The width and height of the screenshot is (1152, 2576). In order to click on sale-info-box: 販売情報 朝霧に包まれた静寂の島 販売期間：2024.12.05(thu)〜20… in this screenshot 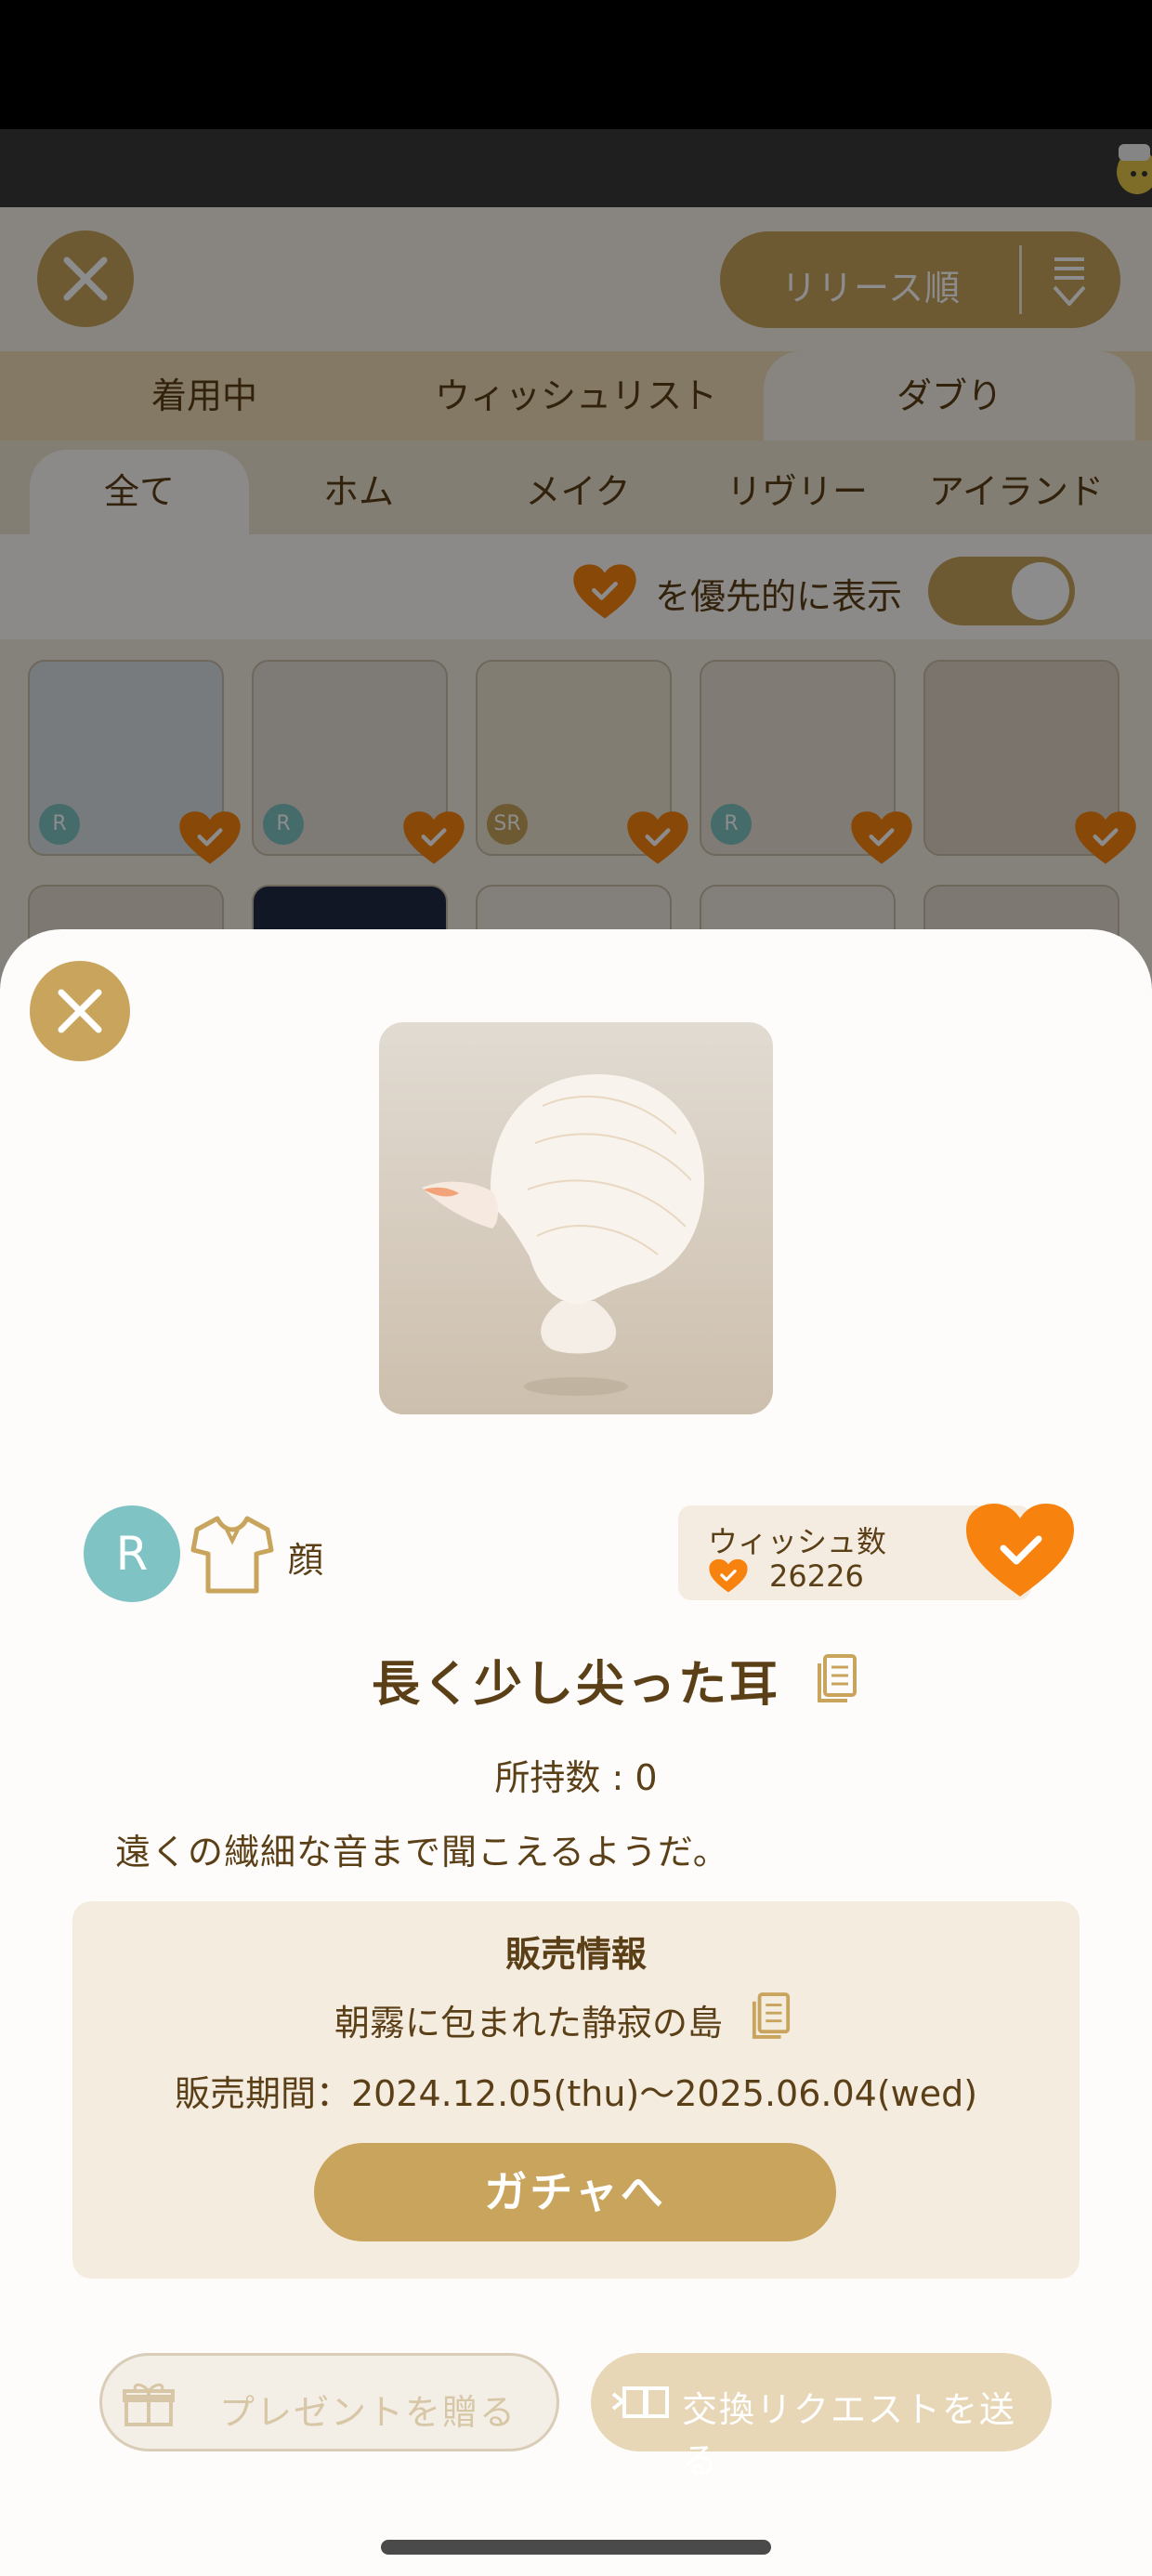, I will do `click(576, 2090)`.